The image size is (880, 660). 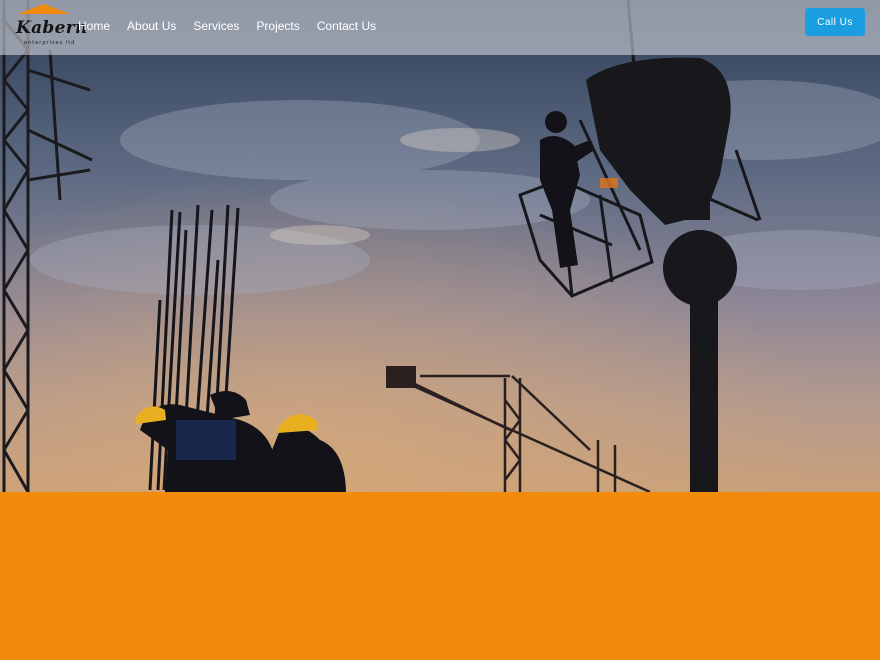 I want to click on brand-logo: Kabern enterprises ltd, so click(x=48, y=28).